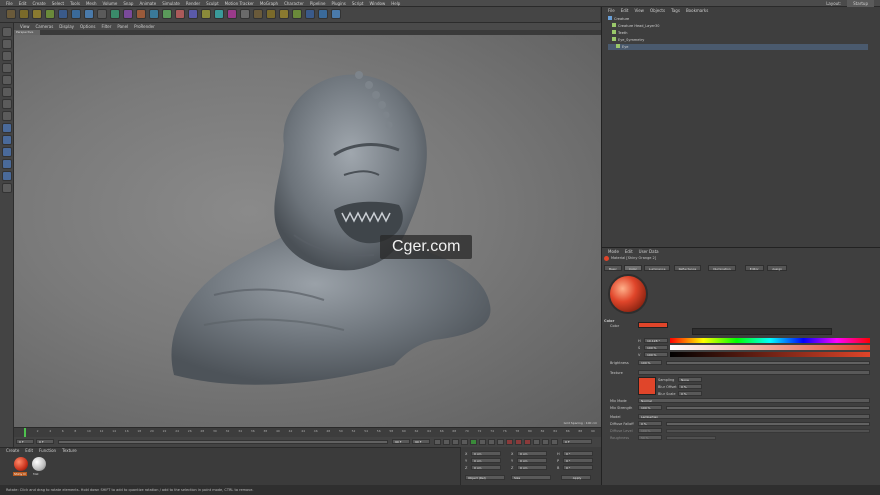  I want to click on menu-item-create: Create, so click(38, 3).